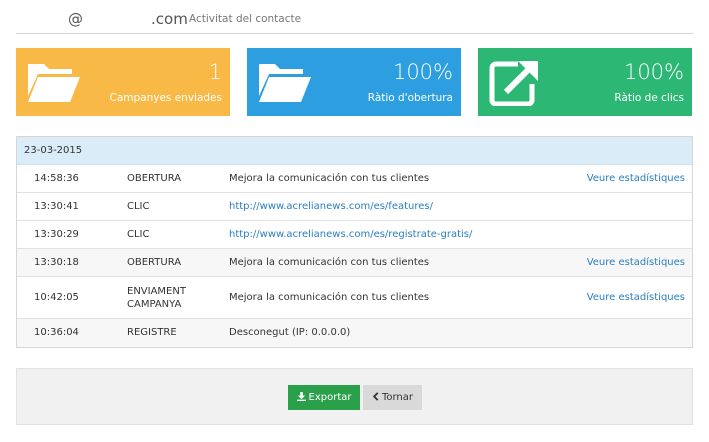  Describe the element at coordinates (75, 19) in the screenshot. I see `contact-email-prefix: @` at that location.